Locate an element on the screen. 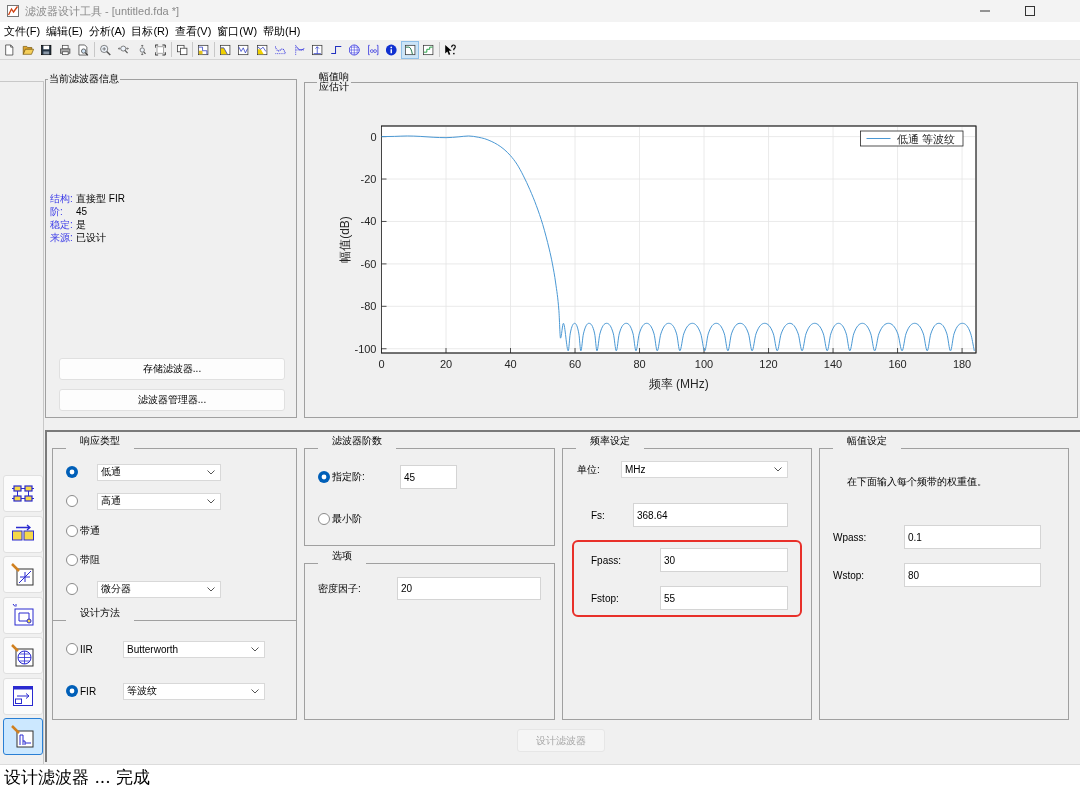 This screenshot has height=789, width=1080. maximize-icon is located at coordinates (1030, 11).